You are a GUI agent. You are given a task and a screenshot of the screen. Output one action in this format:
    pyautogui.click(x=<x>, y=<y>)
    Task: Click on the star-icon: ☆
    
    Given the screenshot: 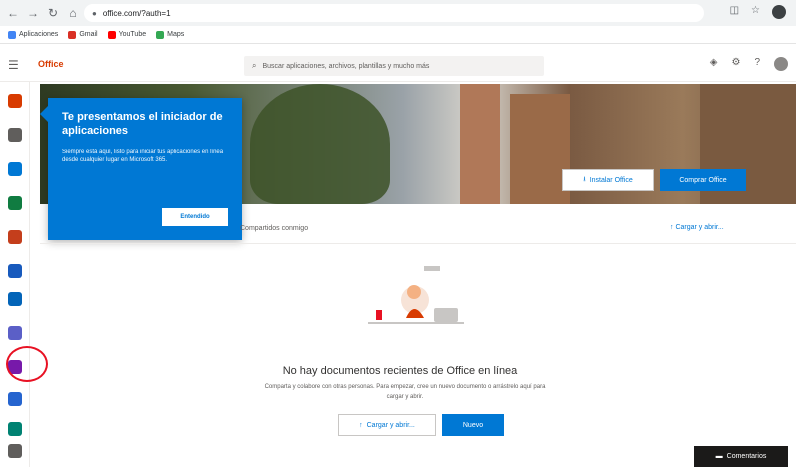 What is the action you would take?
    pyautogui.click(x=755, y=12)
    